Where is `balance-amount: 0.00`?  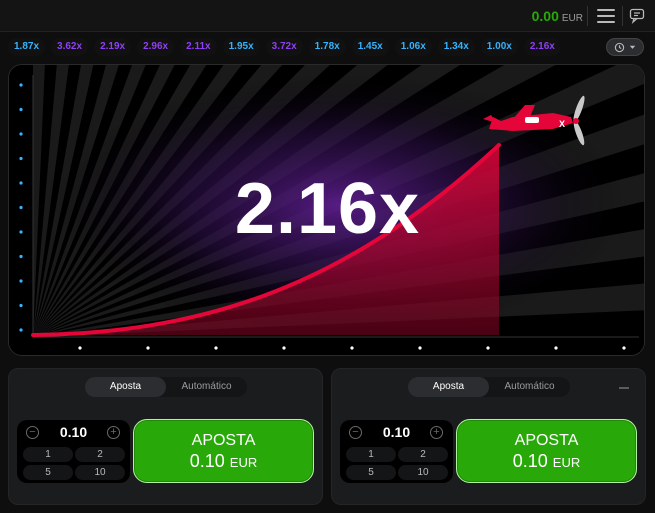 balance-amount: 0.00 is located at coordinates (545, 16).